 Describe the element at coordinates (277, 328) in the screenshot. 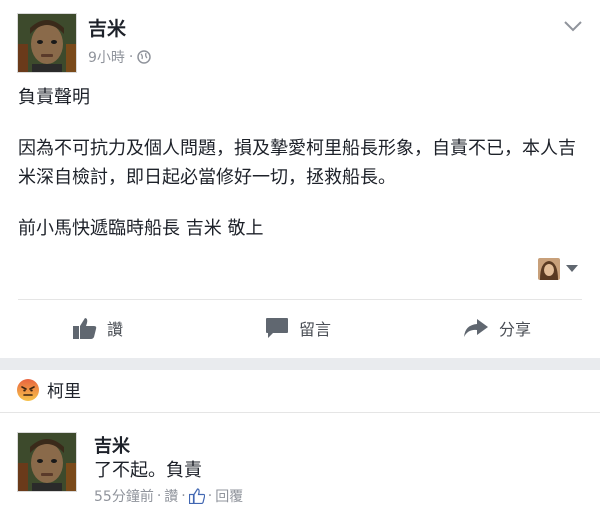

I see `comment-bubble-icon` at that location.